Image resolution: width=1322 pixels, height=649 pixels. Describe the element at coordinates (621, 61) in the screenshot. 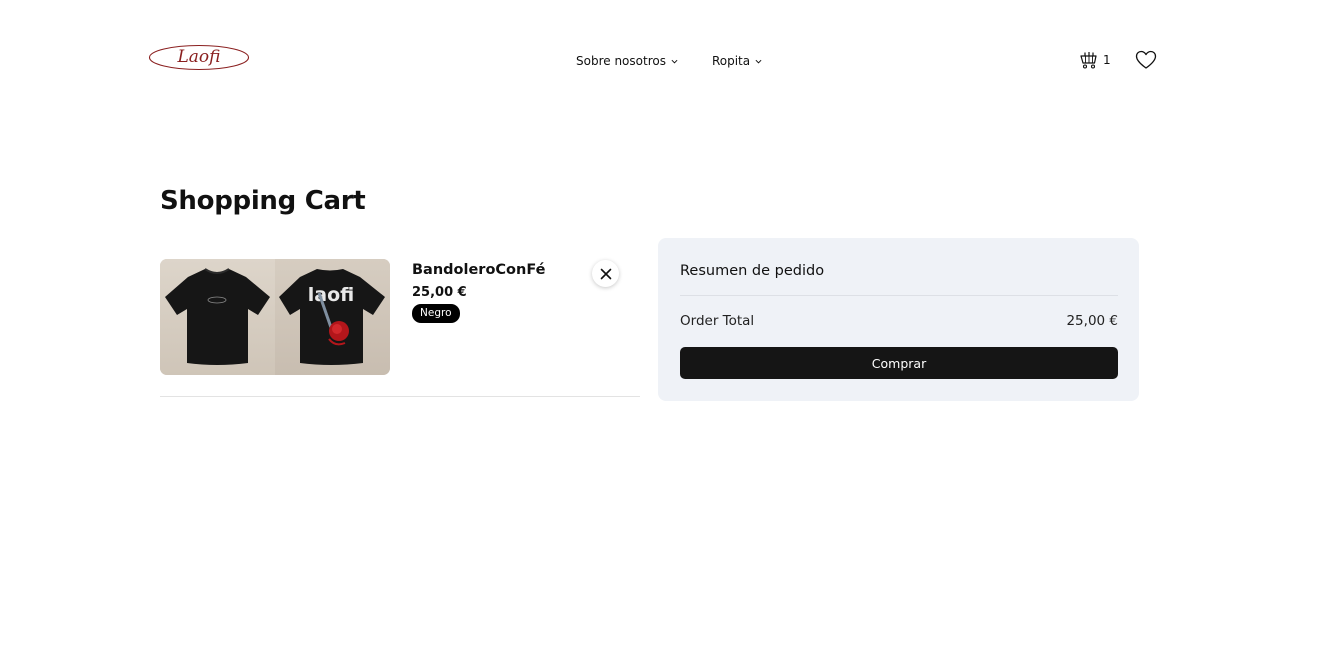

I see `nav-item-label: Sobre nosotros` at that location.